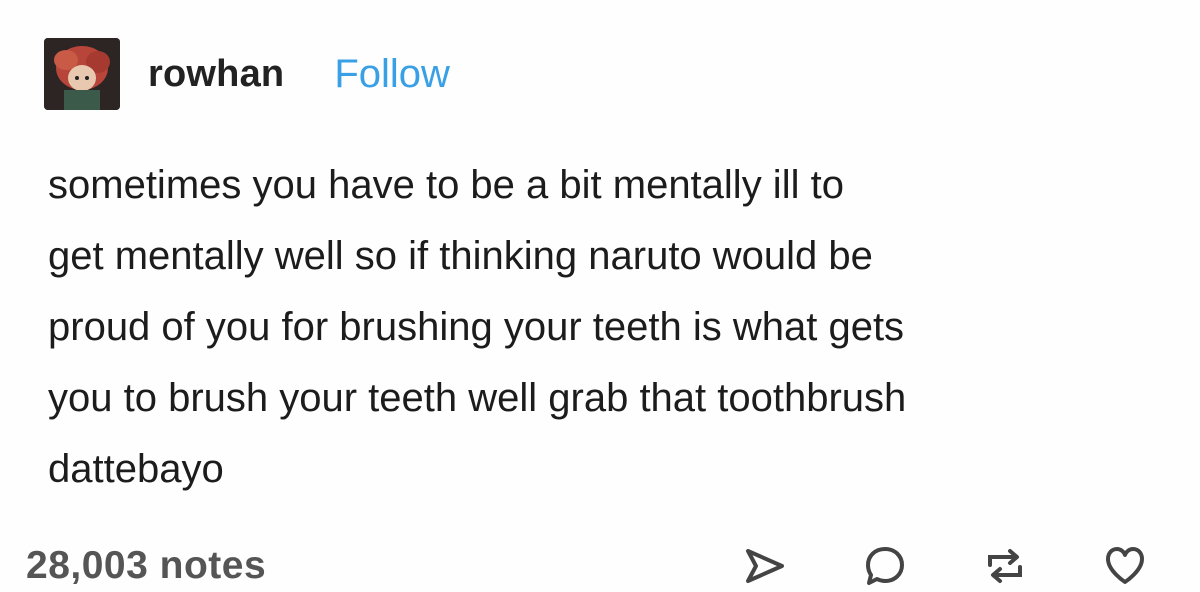  I want to click on share-button, so click(765, 566).